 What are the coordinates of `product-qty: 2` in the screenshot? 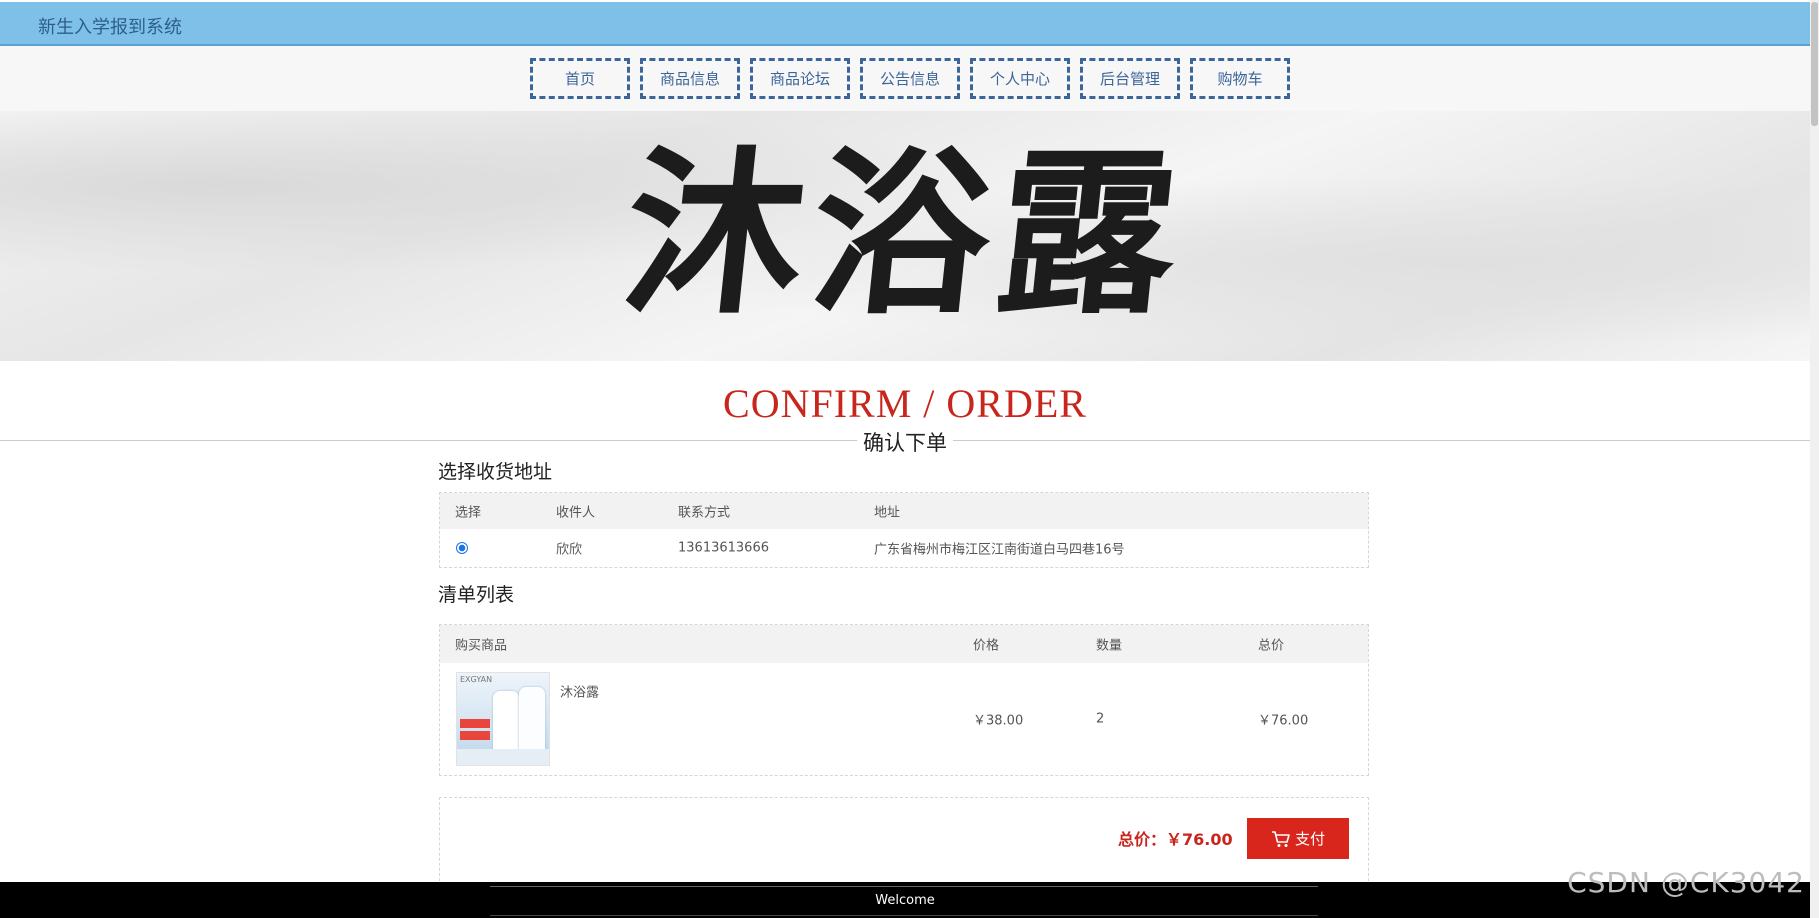 It's located at (1100, 719).